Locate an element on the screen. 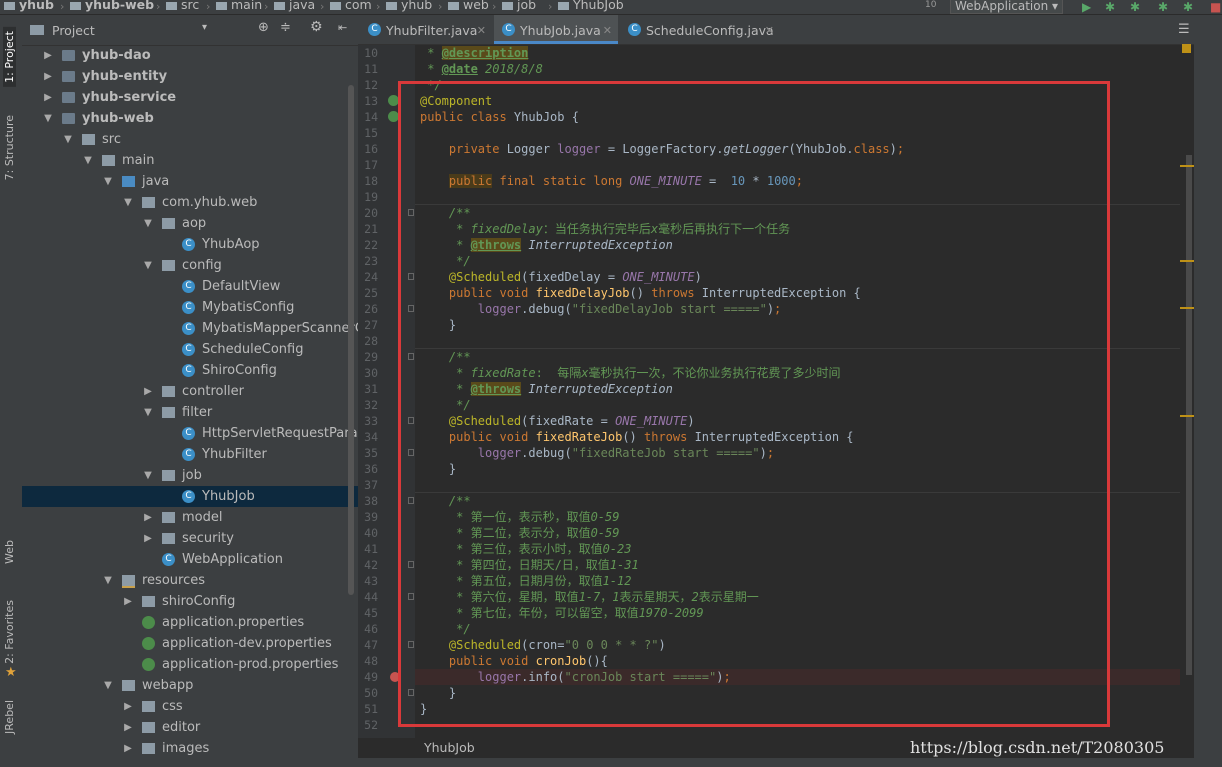 The width and height of the screenshot is (1222, 767). code-line: public class YhubJob { is located at coordinates (499, 117).